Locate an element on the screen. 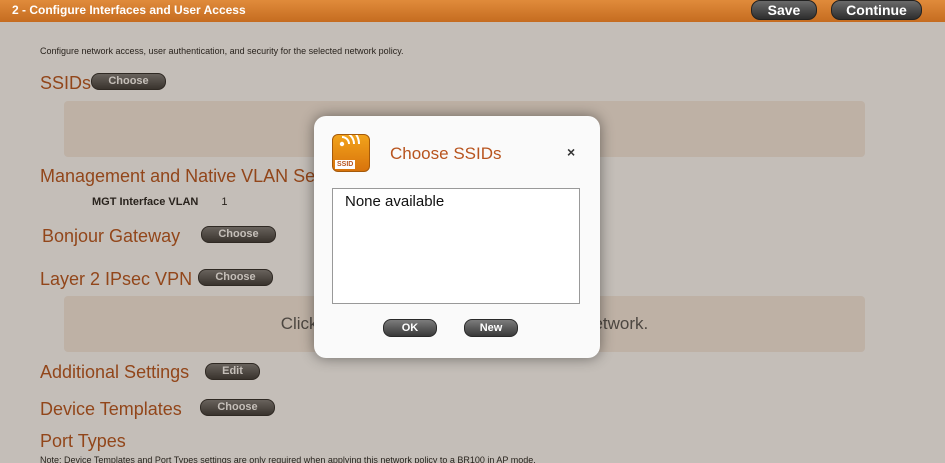 The width and height of the screenshot is (945, 463). ssid-list: None available is located at coordinates (456, 246).